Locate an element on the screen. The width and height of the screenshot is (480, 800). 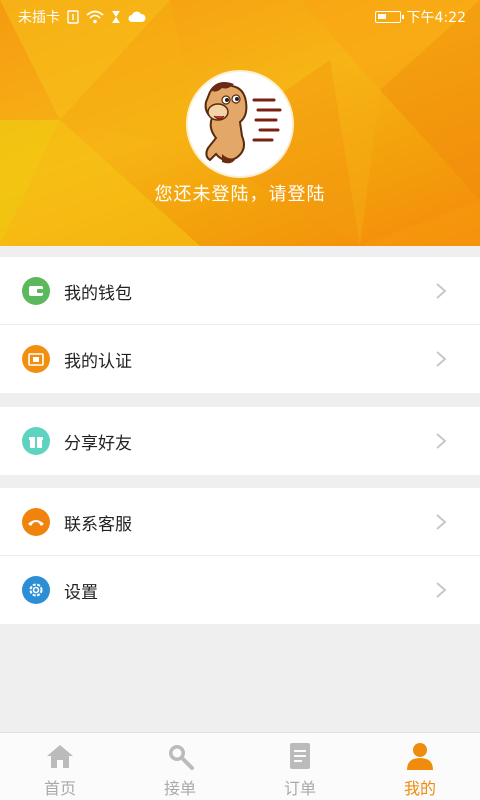
menu-item-label: 联系客服 is located at coordinates (98, 525).